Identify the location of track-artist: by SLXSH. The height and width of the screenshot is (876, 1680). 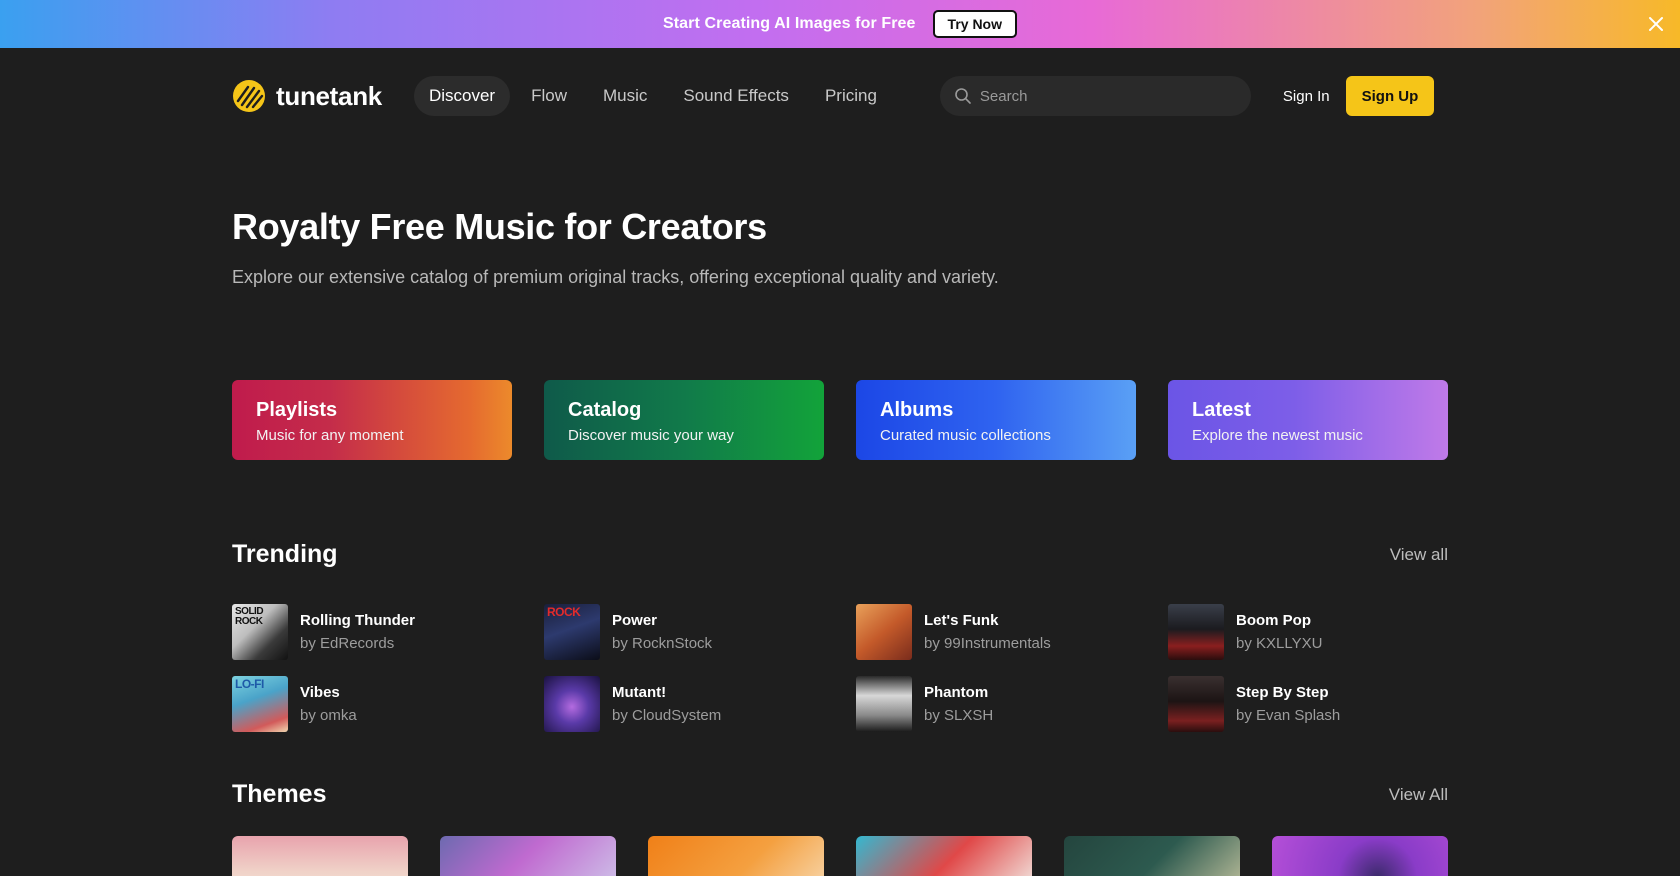
(958, 715).